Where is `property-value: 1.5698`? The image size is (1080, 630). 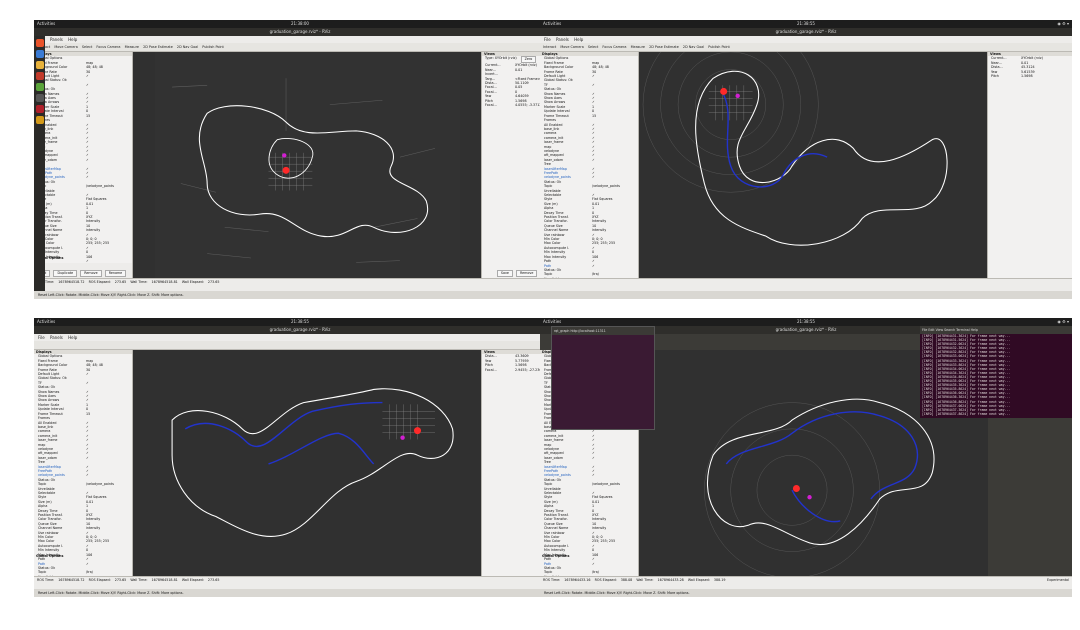 property-value: 1.5698 is located at coordinates (1027, 76).